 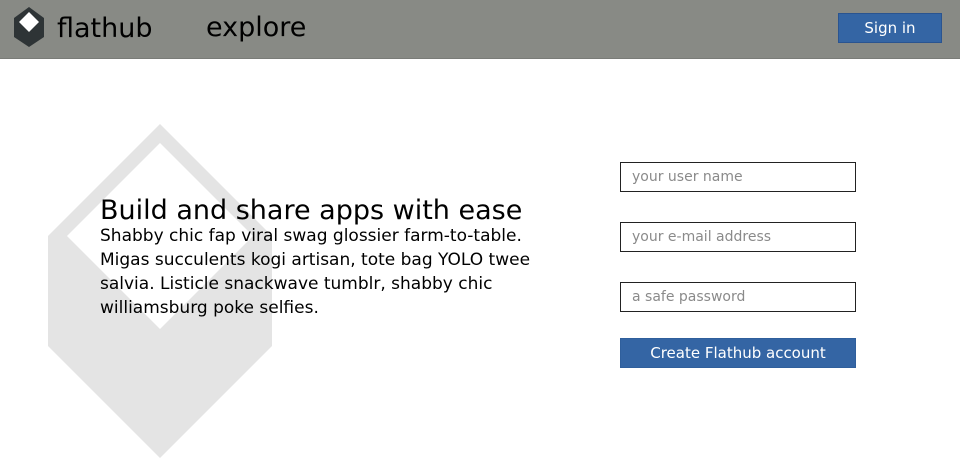 What do you see at coordinates (738, 177) in the screenshot?
I see `username-input` at bounding box center [738, 177].